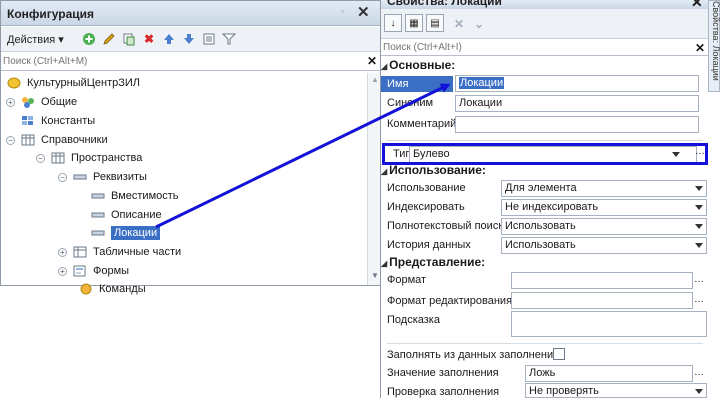 Image resolution: width=720 pixels, height=398 pixels. I want to click on arrow-down-icon, so click(189, 39).